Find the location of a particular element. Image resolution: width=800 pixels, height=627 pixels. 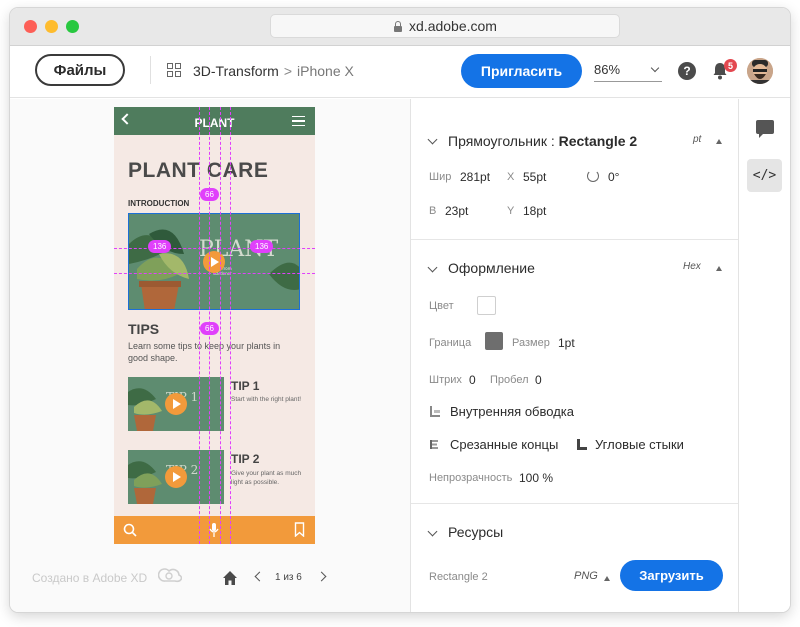

page-navigator: 1 из 6 is located at coordinates (282, 578).